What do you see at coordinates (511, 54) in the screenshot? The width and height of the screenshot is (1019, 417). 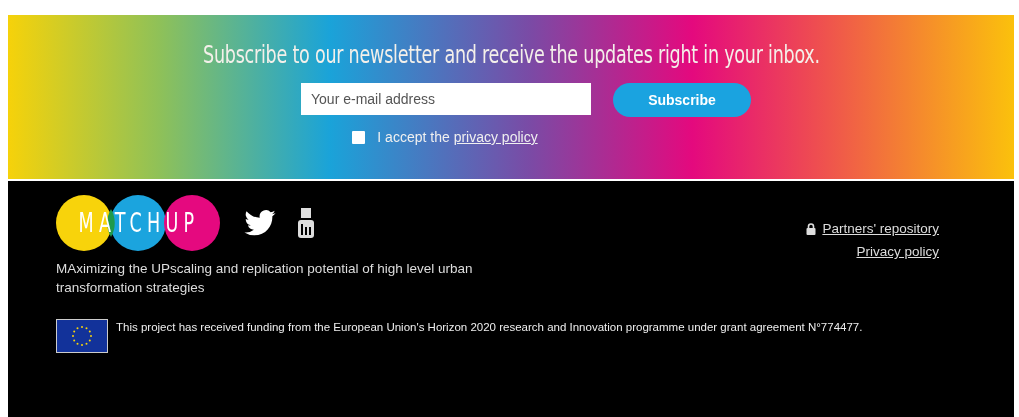 I see `newsletter-heading: Subscribe to our newsletter and receive the updates right in your inbox.` at bounding box center [511, 54].